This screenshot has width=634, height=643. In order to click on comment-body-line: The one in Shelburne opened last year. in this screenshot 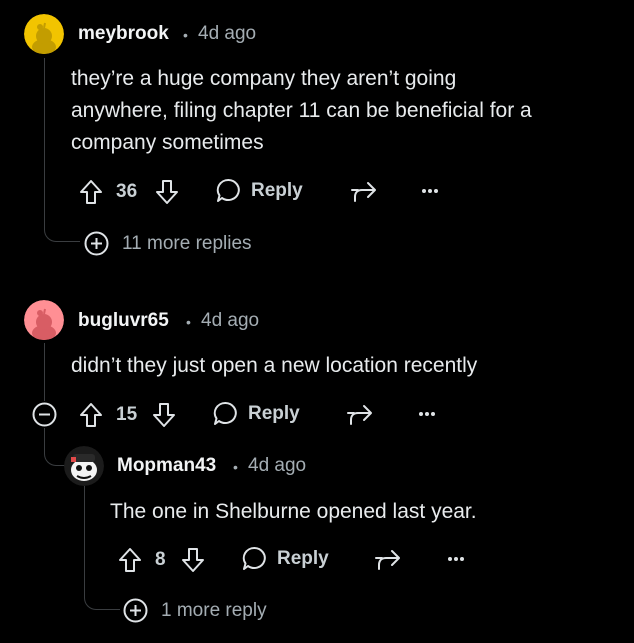, I will do `click(293, 511)`.